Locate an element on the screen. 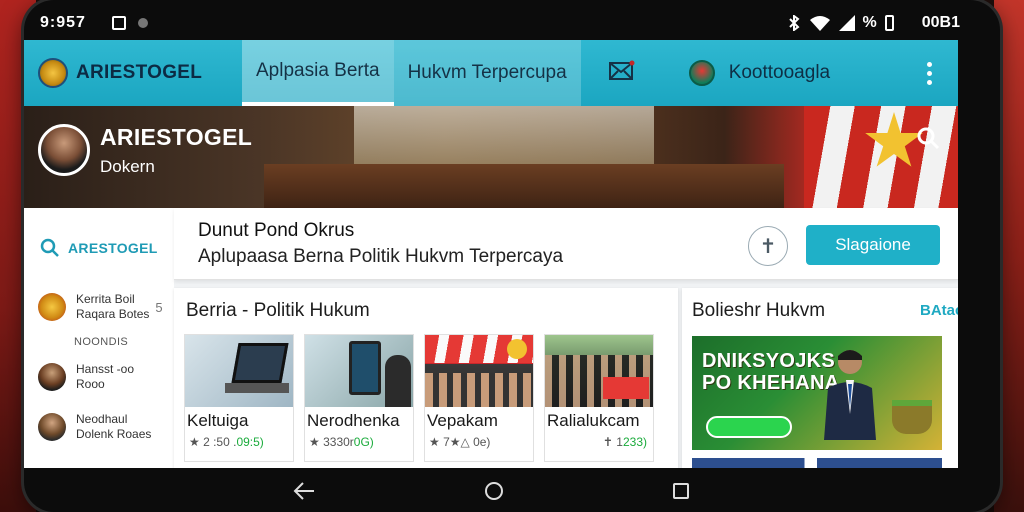 The width and height of the screenshot is (1024, 512). hero-subtitle: Dokern is located at coordinates (127, 166).